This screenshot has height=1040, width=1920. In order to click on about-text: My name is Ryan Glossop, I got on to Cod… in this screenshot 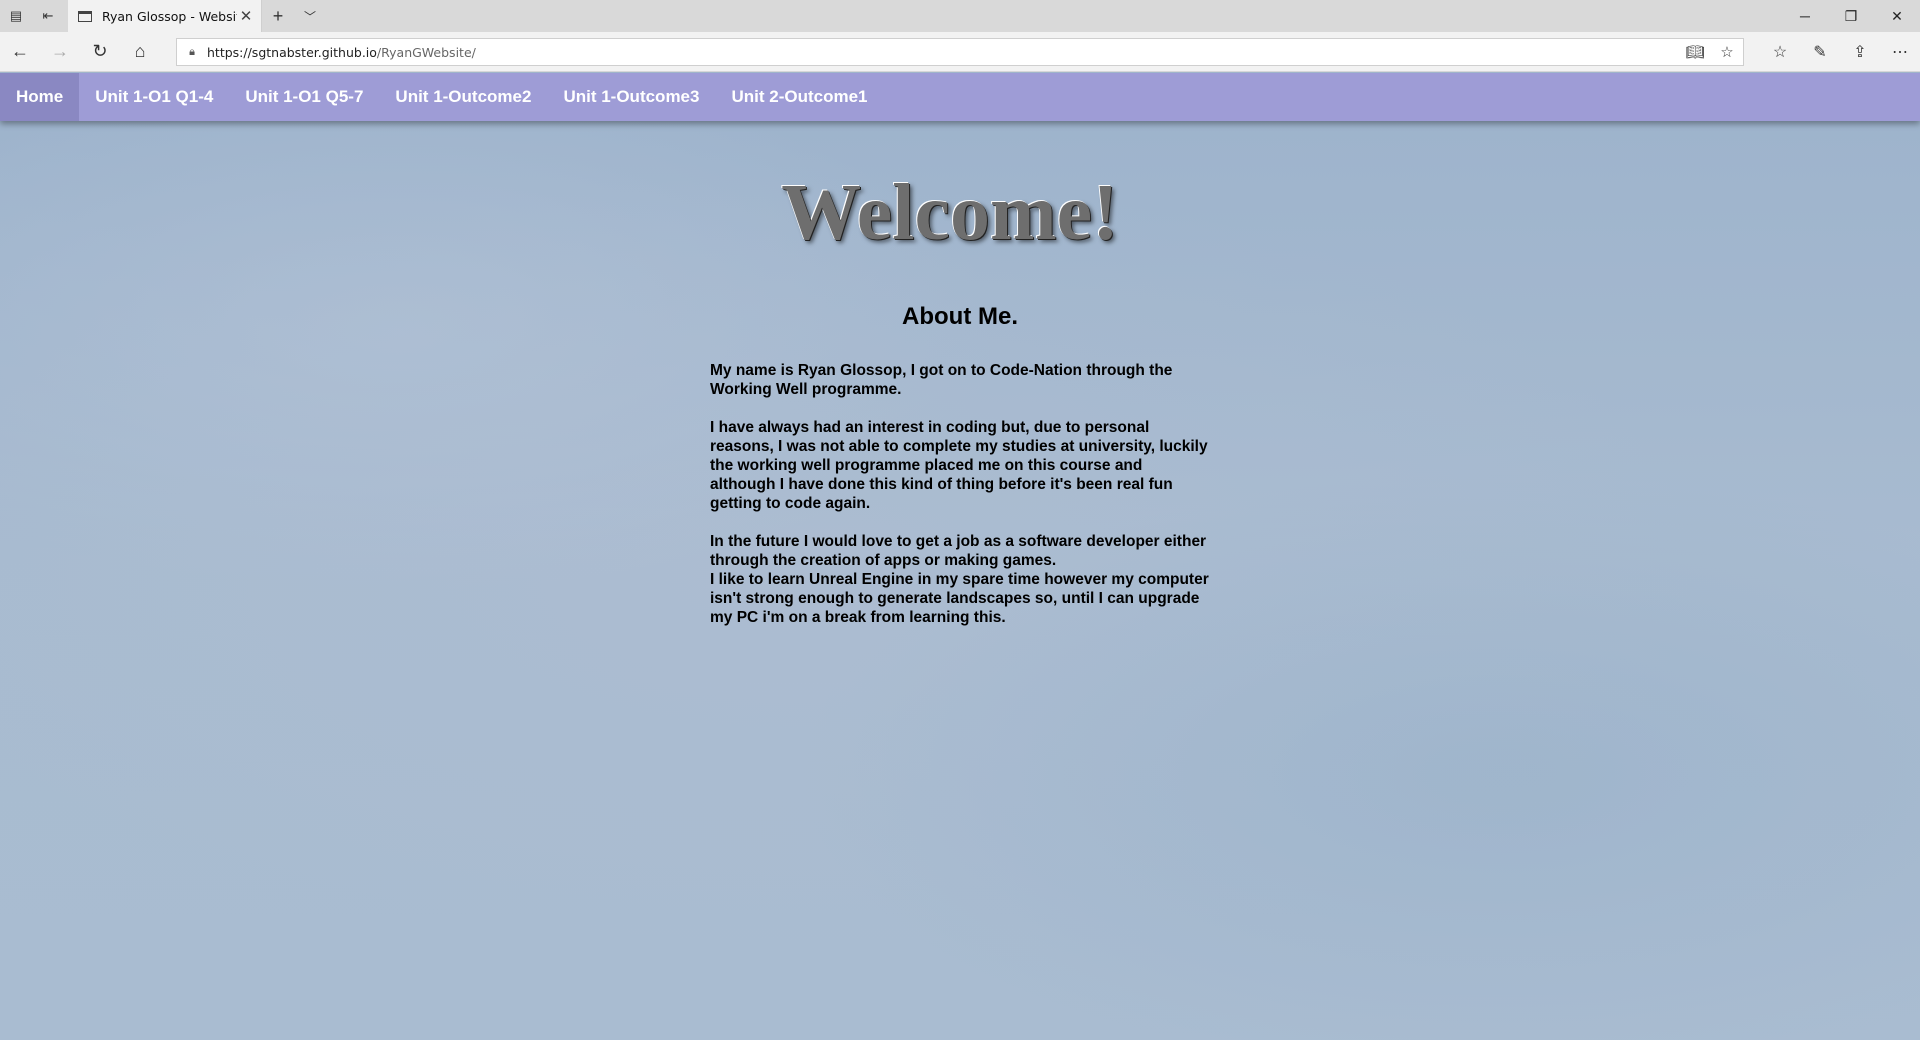, I will do `click(960, 494)`.